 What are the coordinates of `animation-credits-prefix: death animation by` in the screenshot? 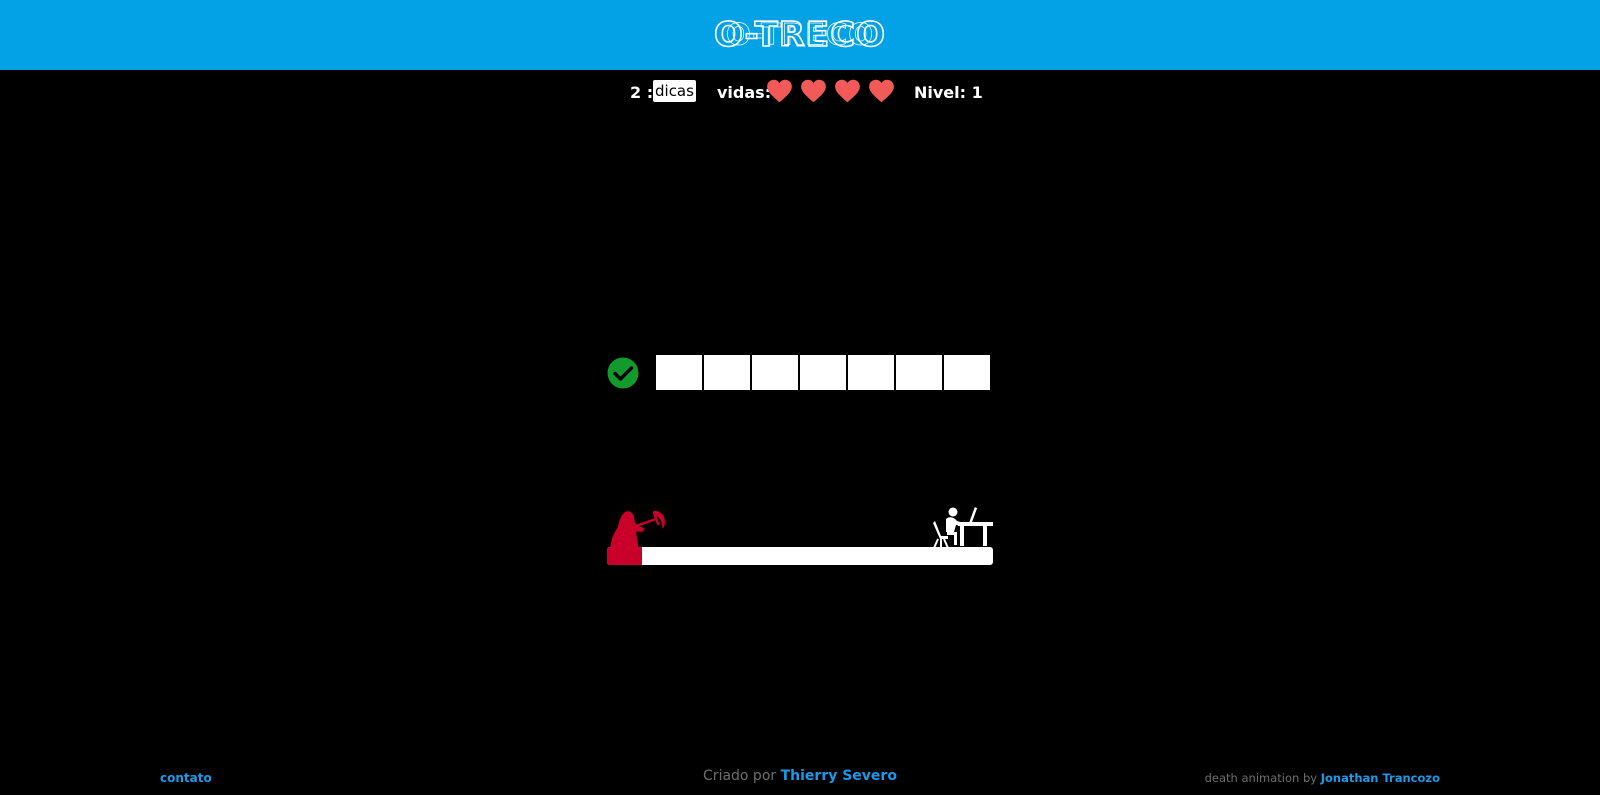 It's located at (1261, 778).